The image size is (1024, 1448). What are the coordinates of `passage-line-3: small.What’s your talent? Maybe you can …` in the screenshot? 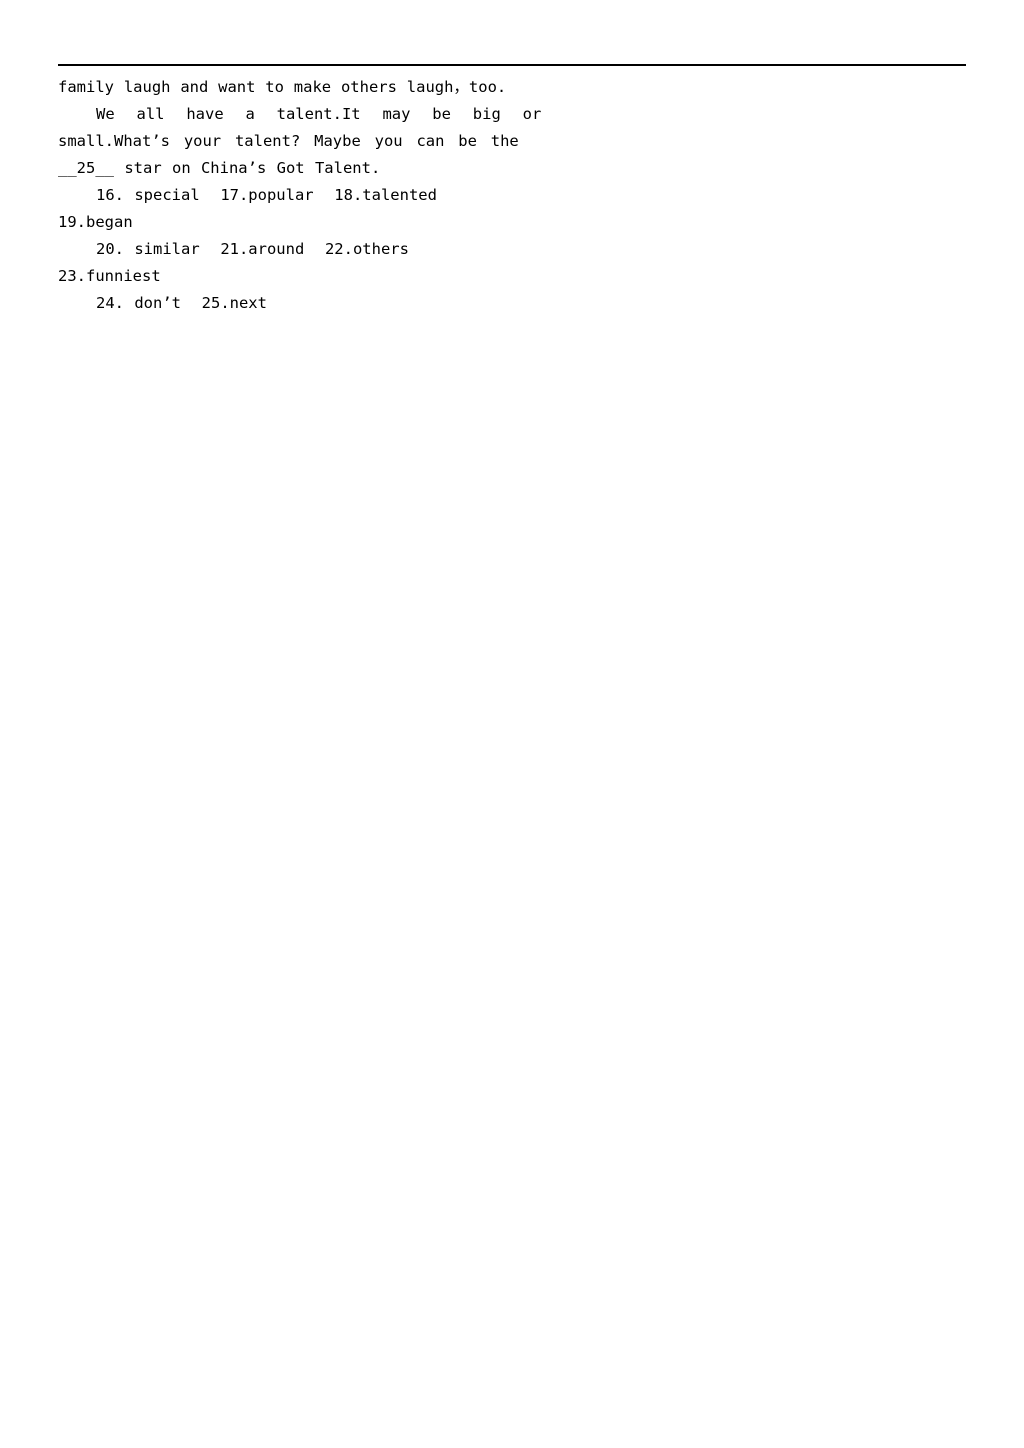 It's located at (288, 141).